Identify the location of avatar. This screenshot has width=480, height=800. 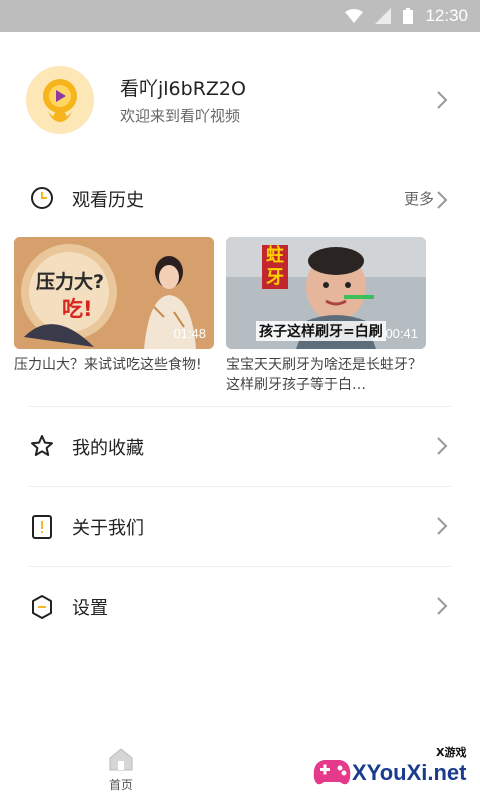
(60, 100).